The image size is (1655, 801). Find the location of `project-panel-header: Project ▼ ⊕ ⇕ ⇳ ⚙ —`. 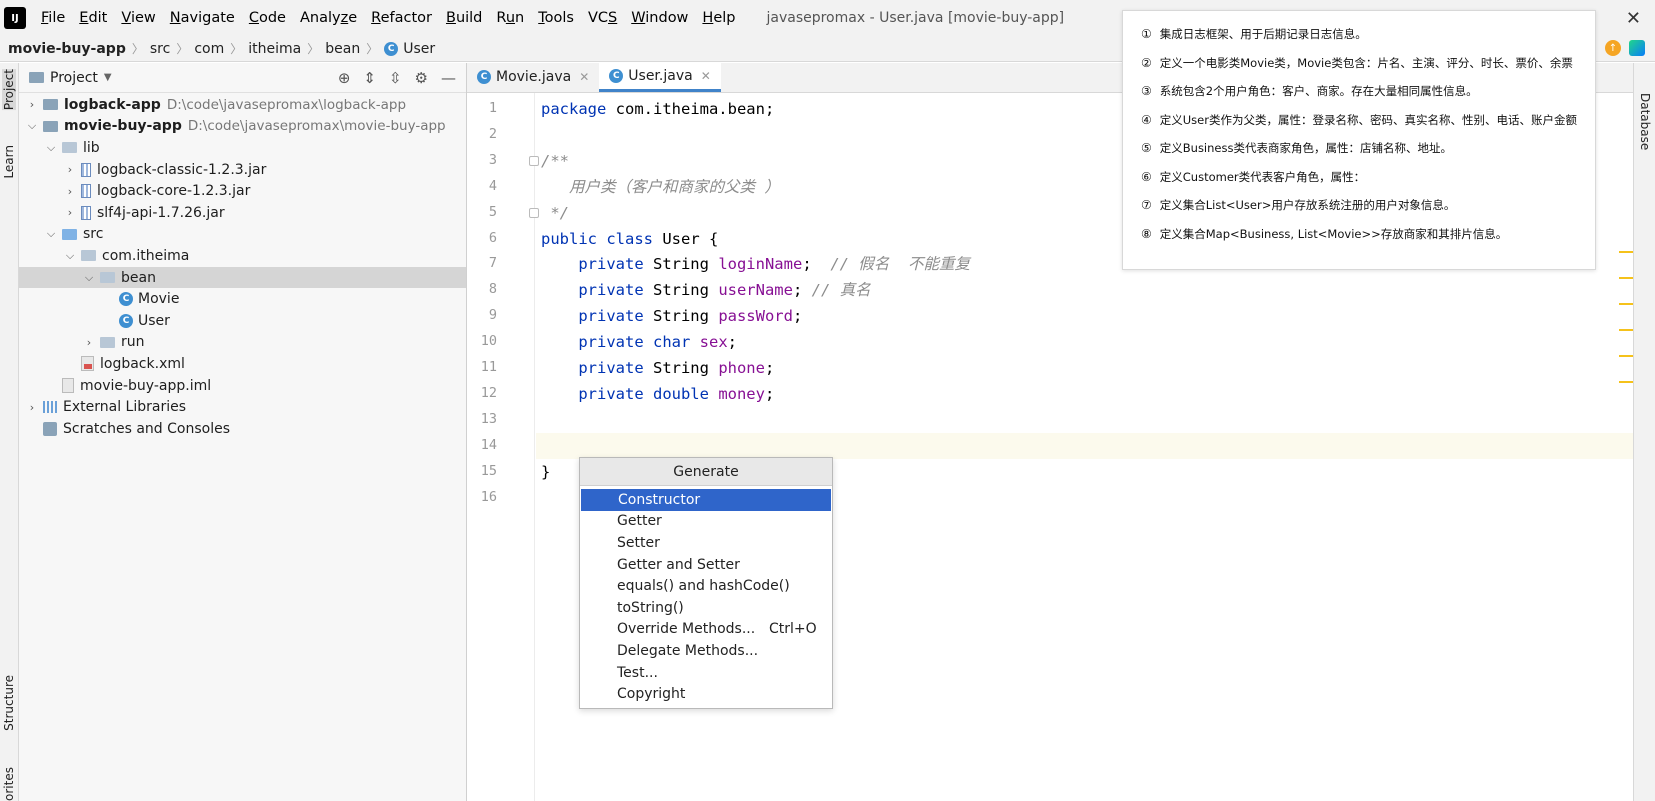

project-panel-header: Project ▼ ⊕ ⇕ ⇳ ⚙ — is located at coordinates (242, 78).